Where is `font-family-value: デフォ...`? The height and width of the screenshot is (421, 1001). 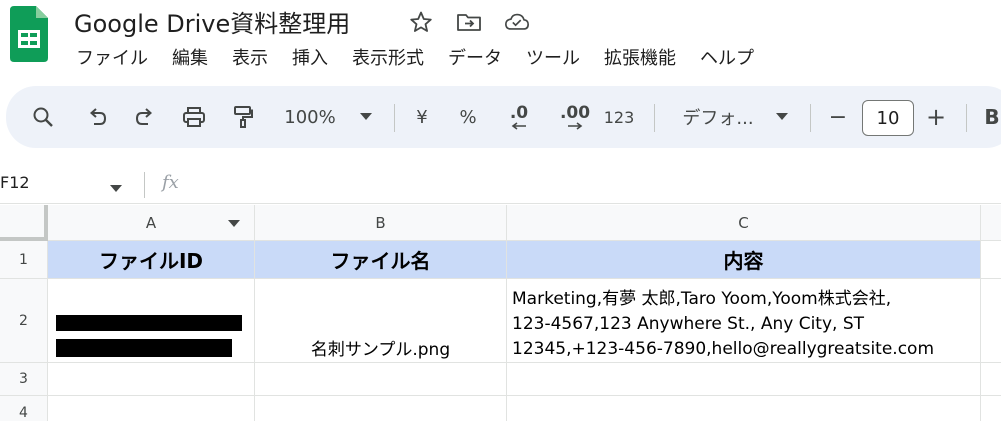 font-family-value: デフォ... is located at coordinates (718, 118).